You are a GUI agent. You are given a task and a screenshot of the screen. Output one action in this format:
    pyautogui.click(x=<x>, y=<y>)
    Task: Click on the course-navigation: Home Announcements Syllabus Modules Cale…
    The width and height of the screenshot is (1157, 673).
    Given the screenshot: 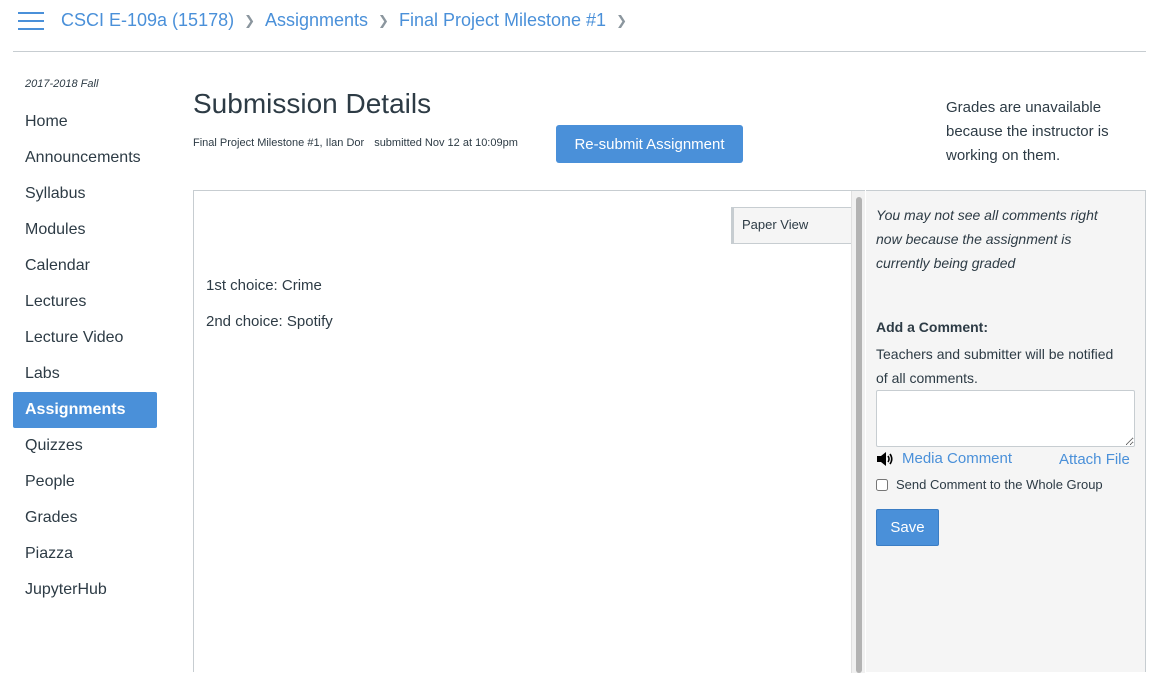 What is the action you would take?
    pyautogui.click(x=85, y=356)
    